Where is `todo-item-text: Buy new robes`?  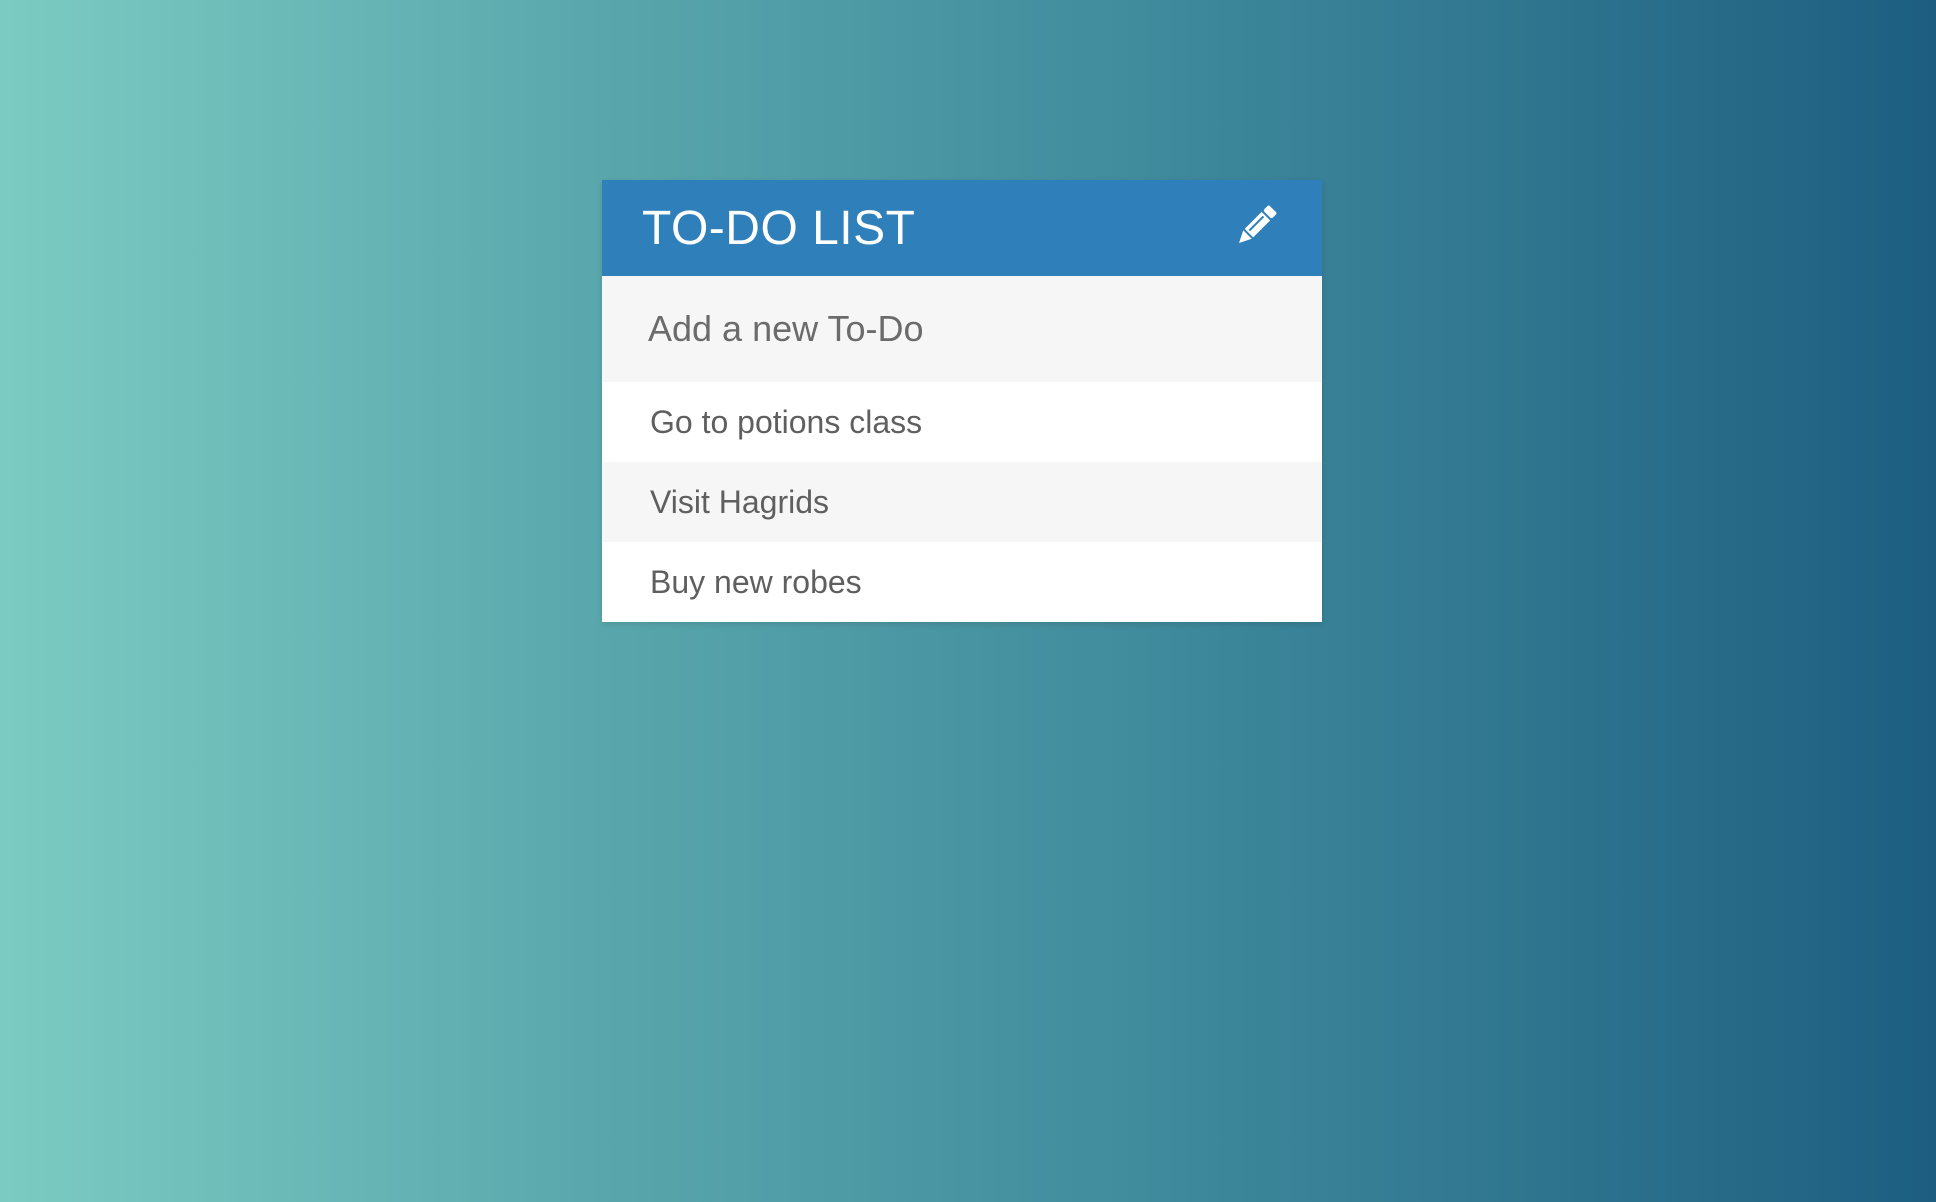 todo-item-text: Buy new robes is located at coordinates (756, 581).